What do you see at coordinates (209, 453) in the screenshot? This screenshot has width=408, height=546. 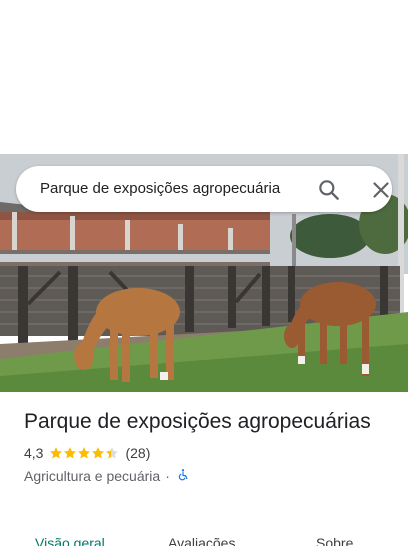 I see `rating-row: 4,3 (28)` at bounding box center [209, 453].